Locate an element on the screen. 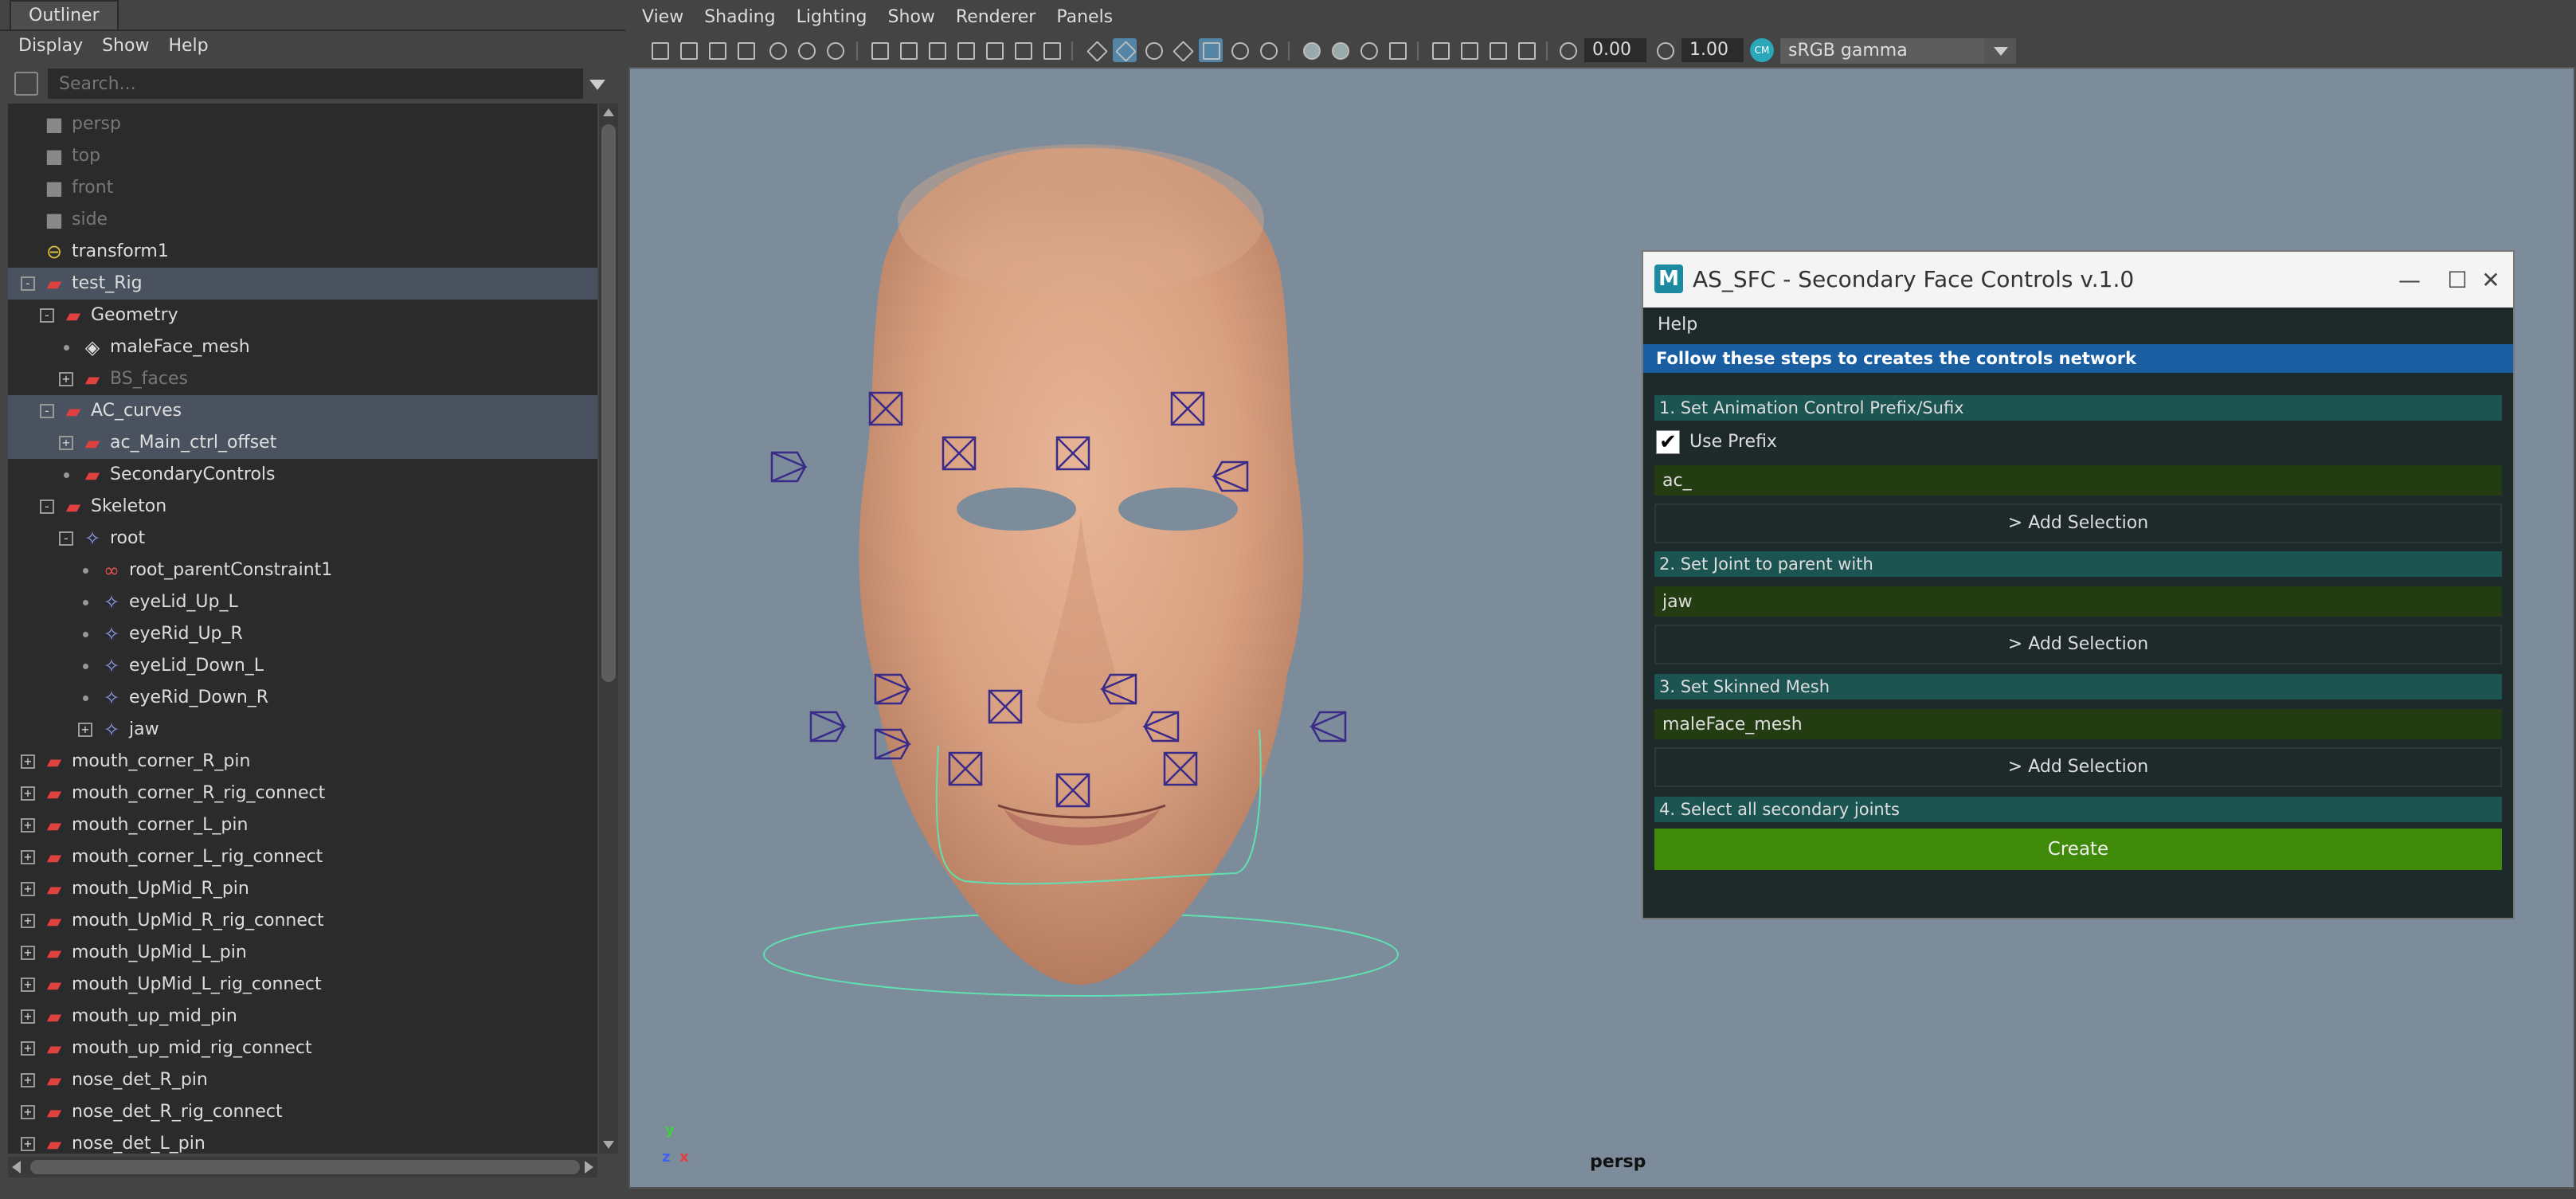 Image resolution: width=2576 pixels, height=1199 pixels. tree-row: SecondaryControls is located at coordinates (302, 475).